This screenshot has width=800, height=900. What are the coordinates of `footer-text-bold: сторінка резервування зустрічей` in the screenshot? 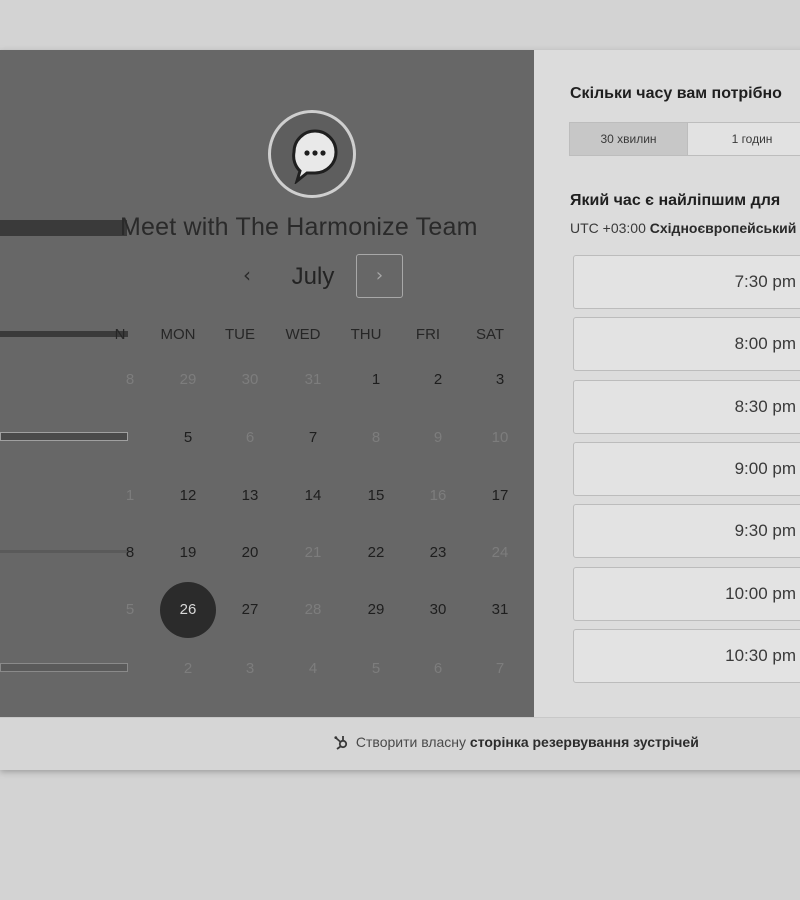 It's located at (584, 742).